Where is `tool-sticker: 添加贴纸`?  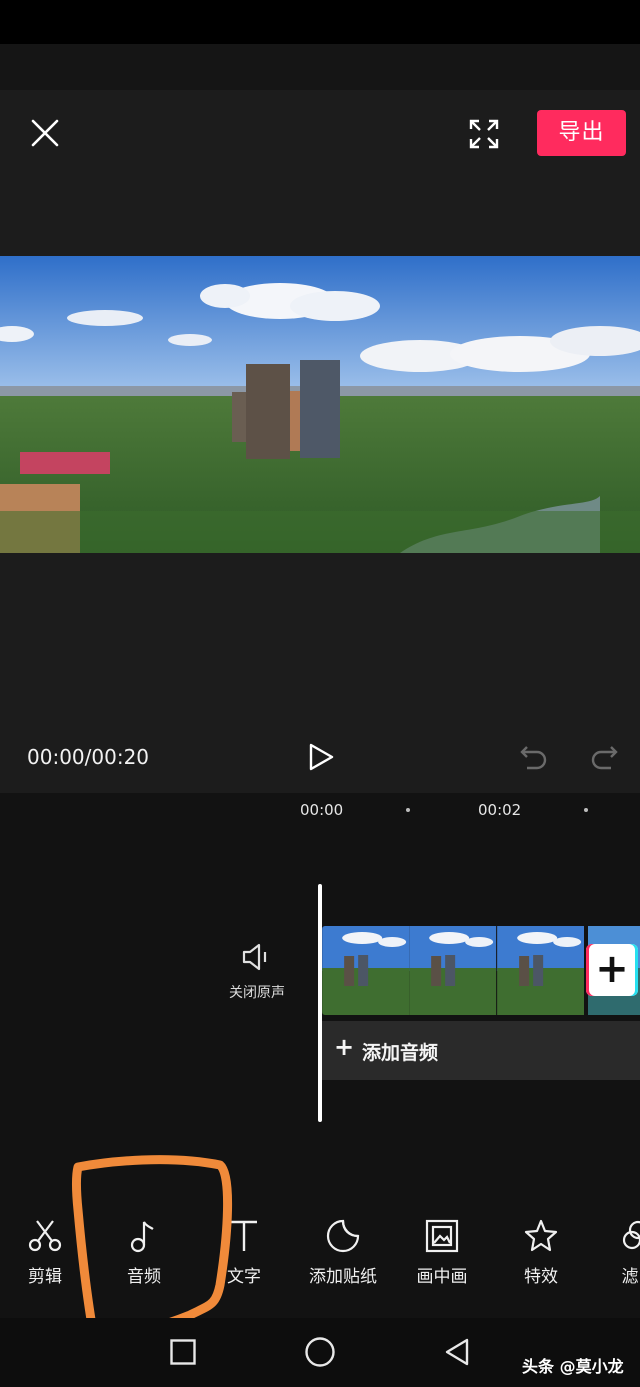 tool-sticker: 添加贴纸 is located at coordinates (343, 1252).